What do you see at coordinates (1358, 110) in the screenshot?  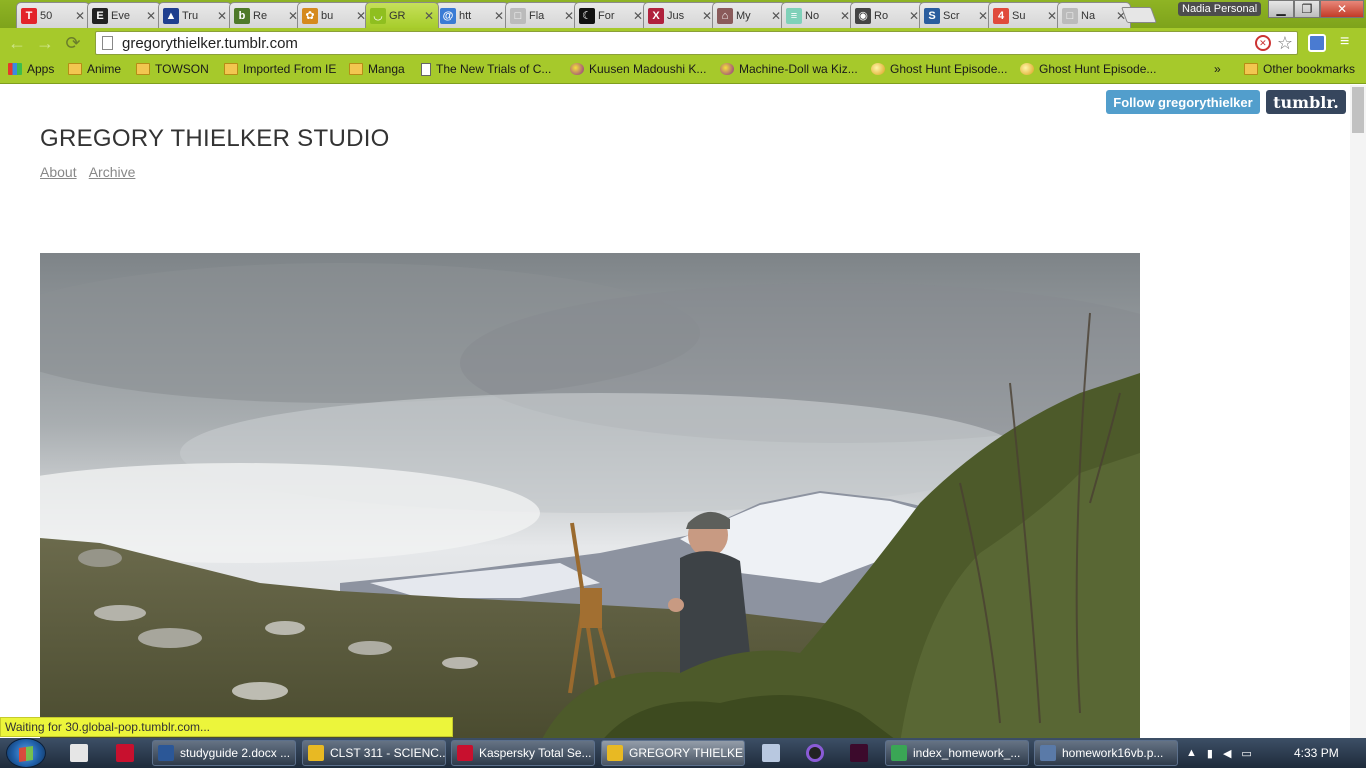 I see `scrollbar-thumb` at bounding box center [1358, 110].